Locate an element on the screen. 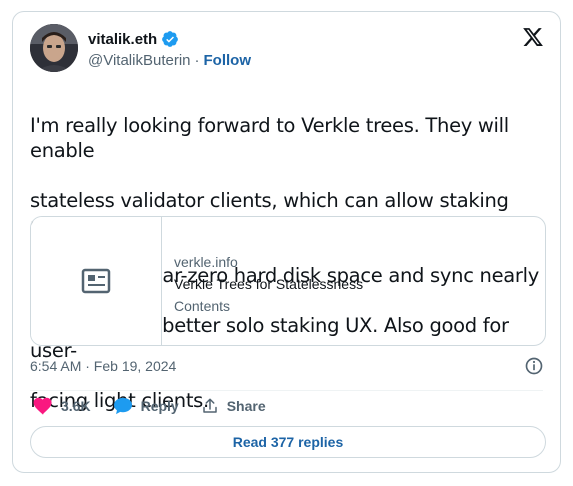 This screenshot has width=573, height=486. reply-button: Reply is located at coordinates (146, 406).